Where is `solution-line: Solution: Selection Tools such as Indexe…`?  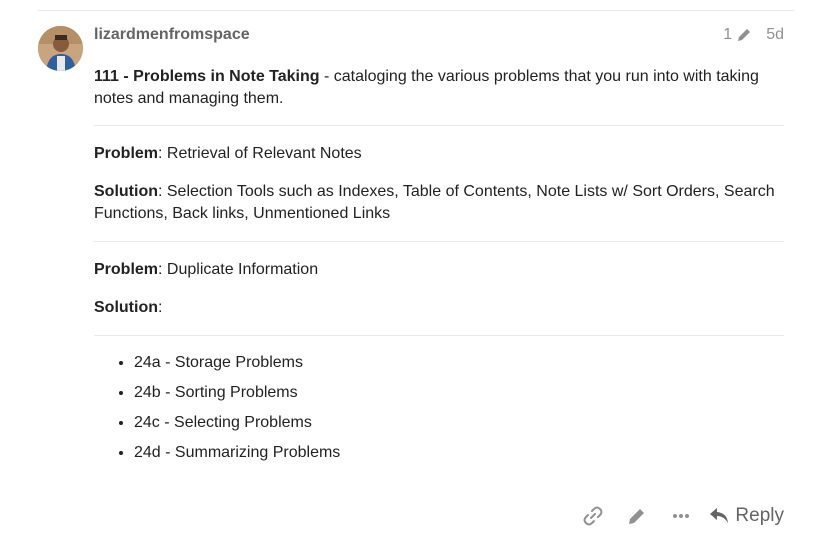 solution-line: Solution: Selection Tools such as Indexe… is located at coordinates (439, 203).